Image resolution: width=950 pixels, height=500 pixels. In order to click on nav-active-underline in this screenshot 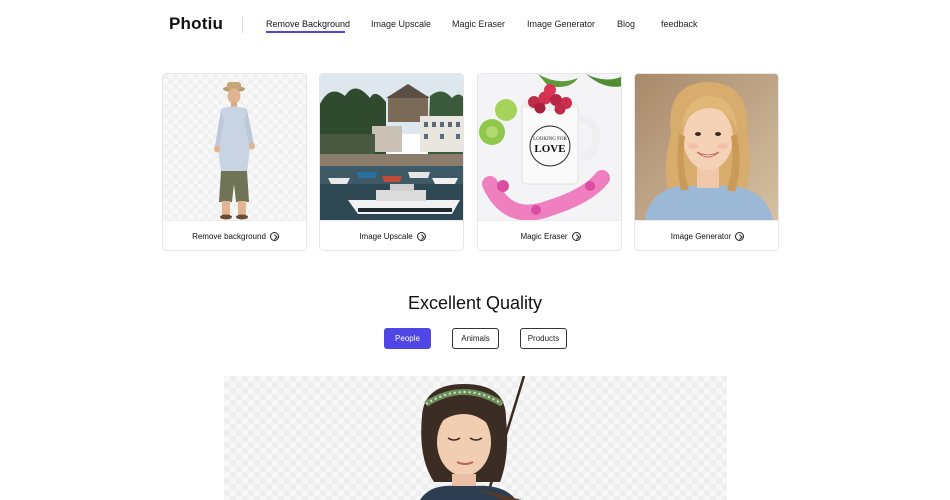, I will do `click(305, 32)`.